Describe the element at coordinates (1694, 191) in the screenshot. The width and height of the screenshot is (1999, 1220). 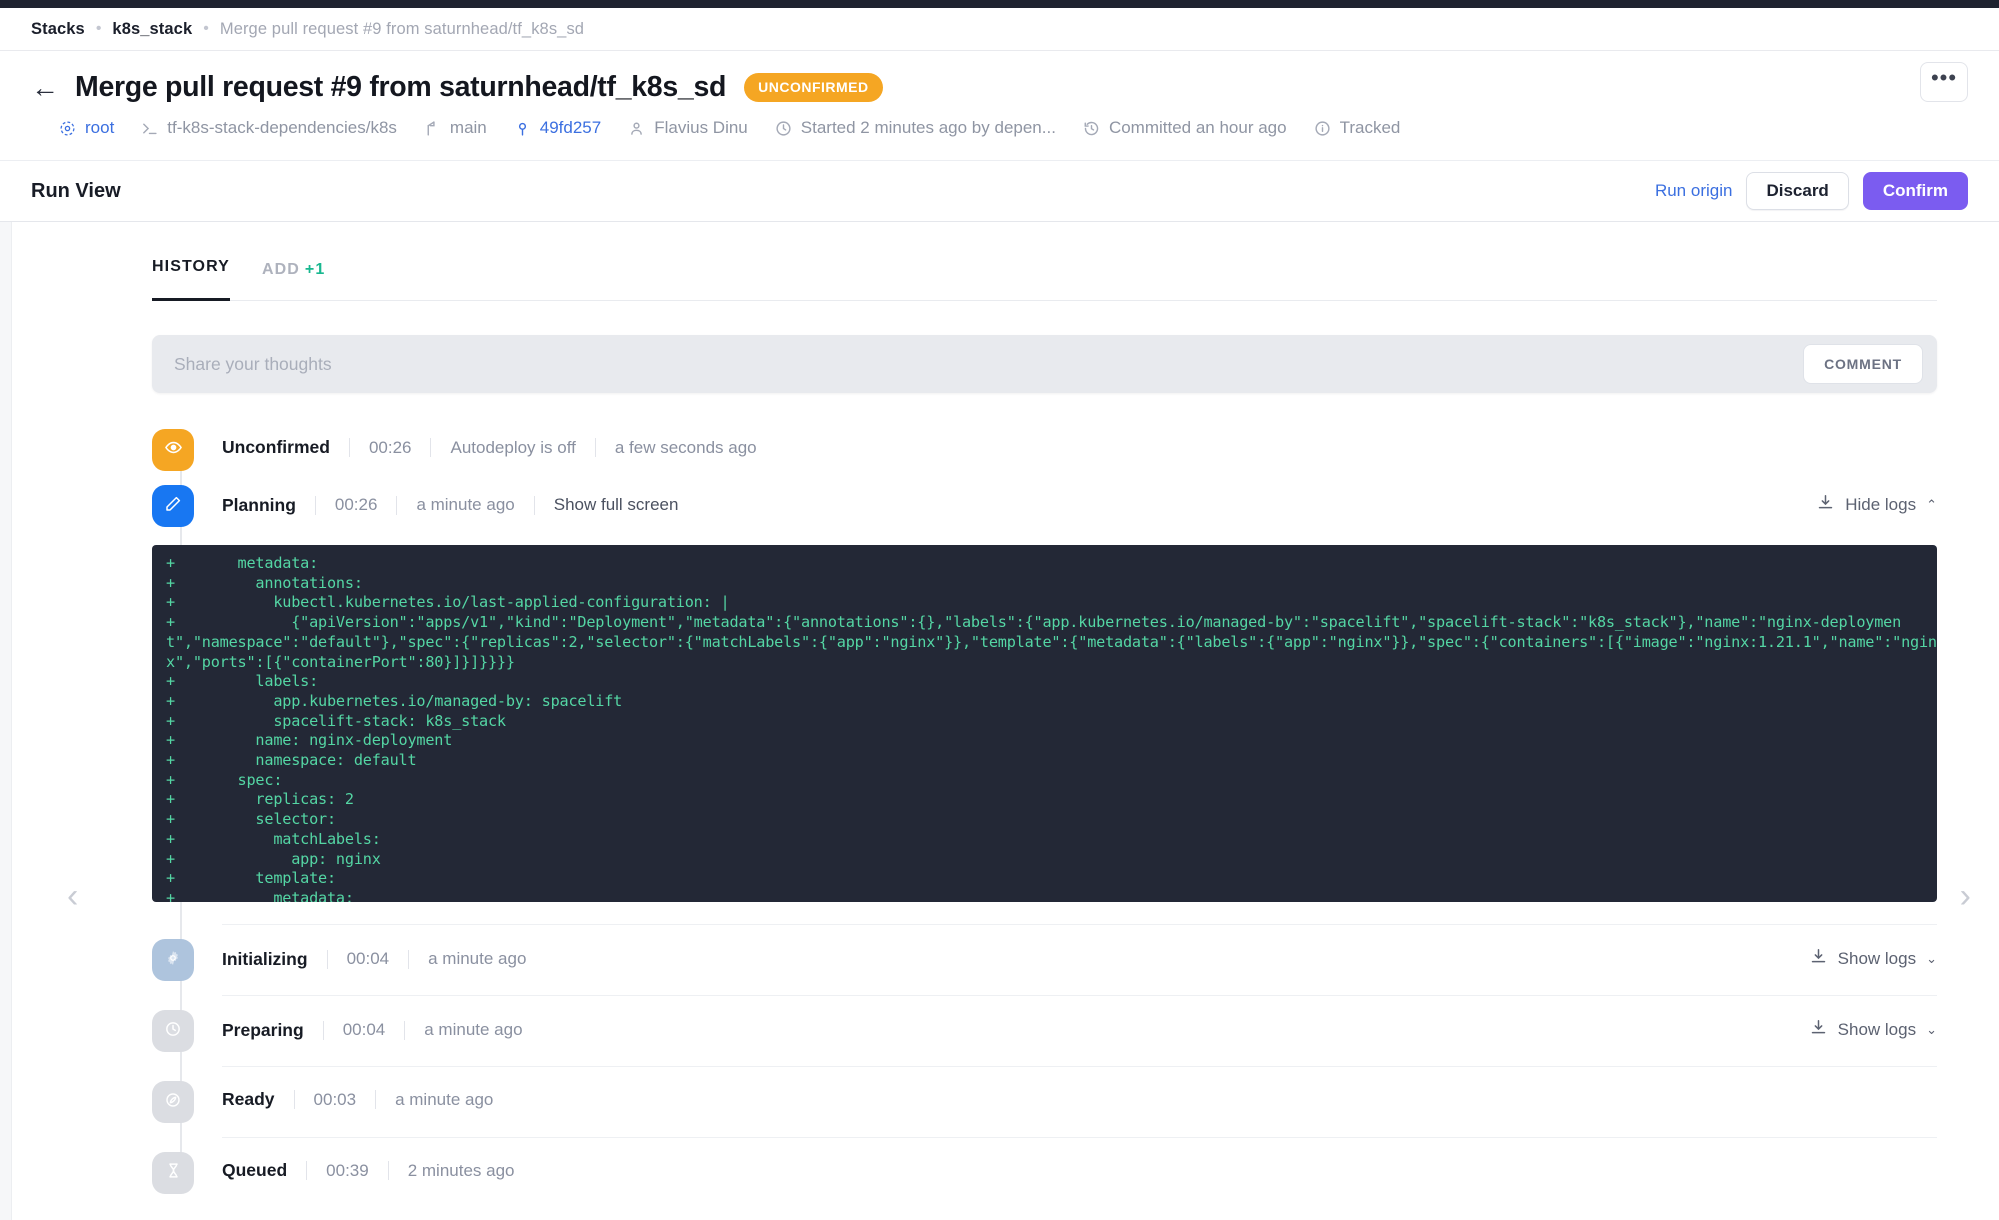
I see `run-origin-link: Run origin` at that location.